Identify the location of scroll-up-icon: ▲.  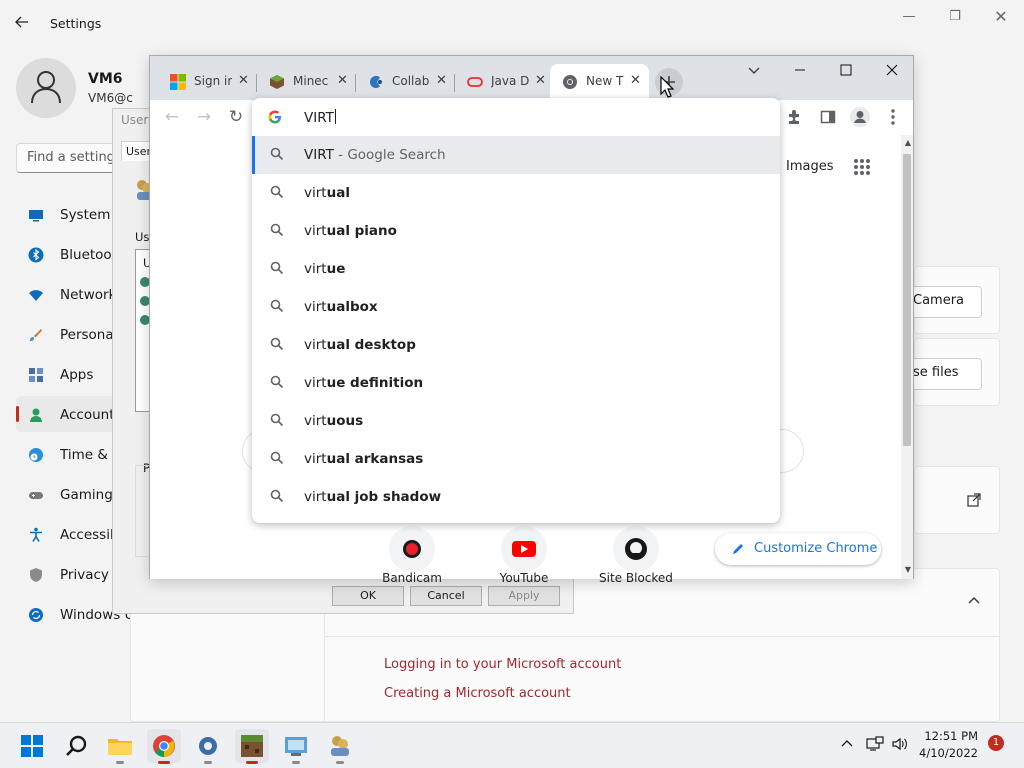
(908, 142).